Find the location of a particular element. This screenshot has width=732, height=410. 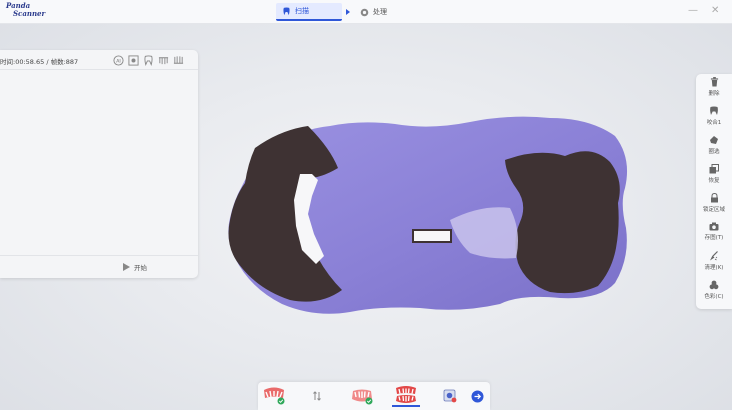

close-icon: ✕ is located at coordinates (715, 10).